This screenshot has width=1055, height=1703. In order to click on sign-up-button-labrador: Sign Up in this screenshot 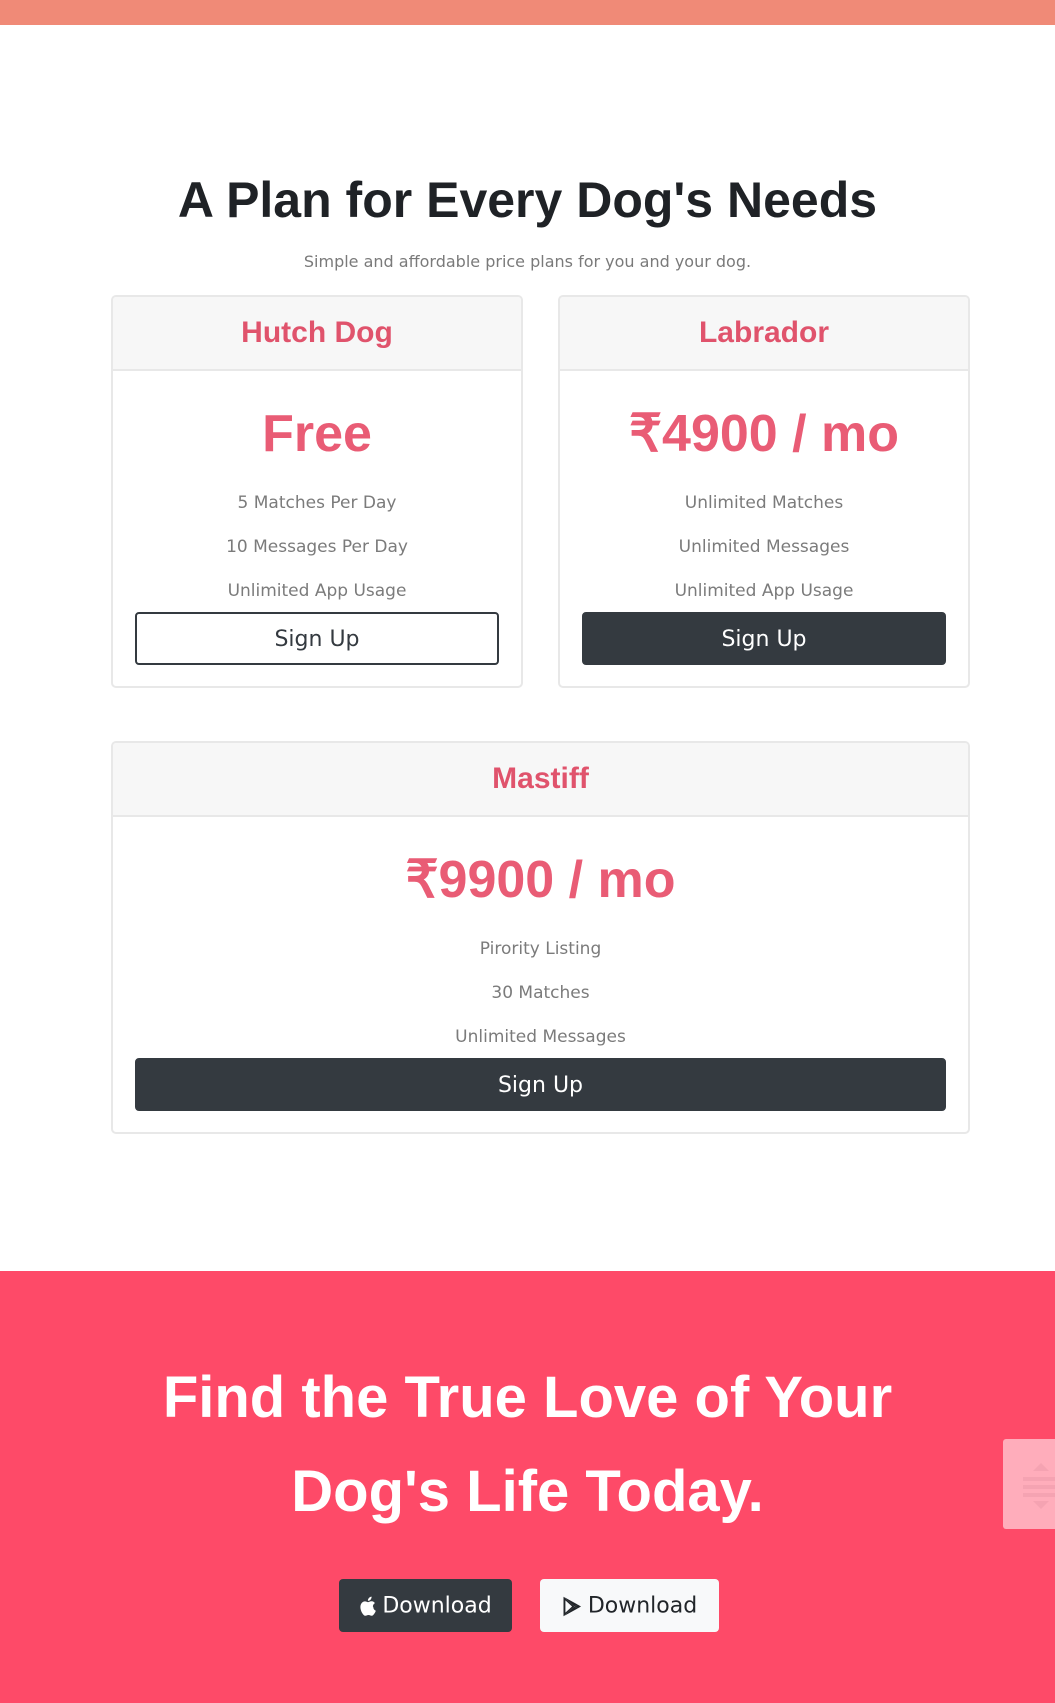, I will do `click(764, 638)`.